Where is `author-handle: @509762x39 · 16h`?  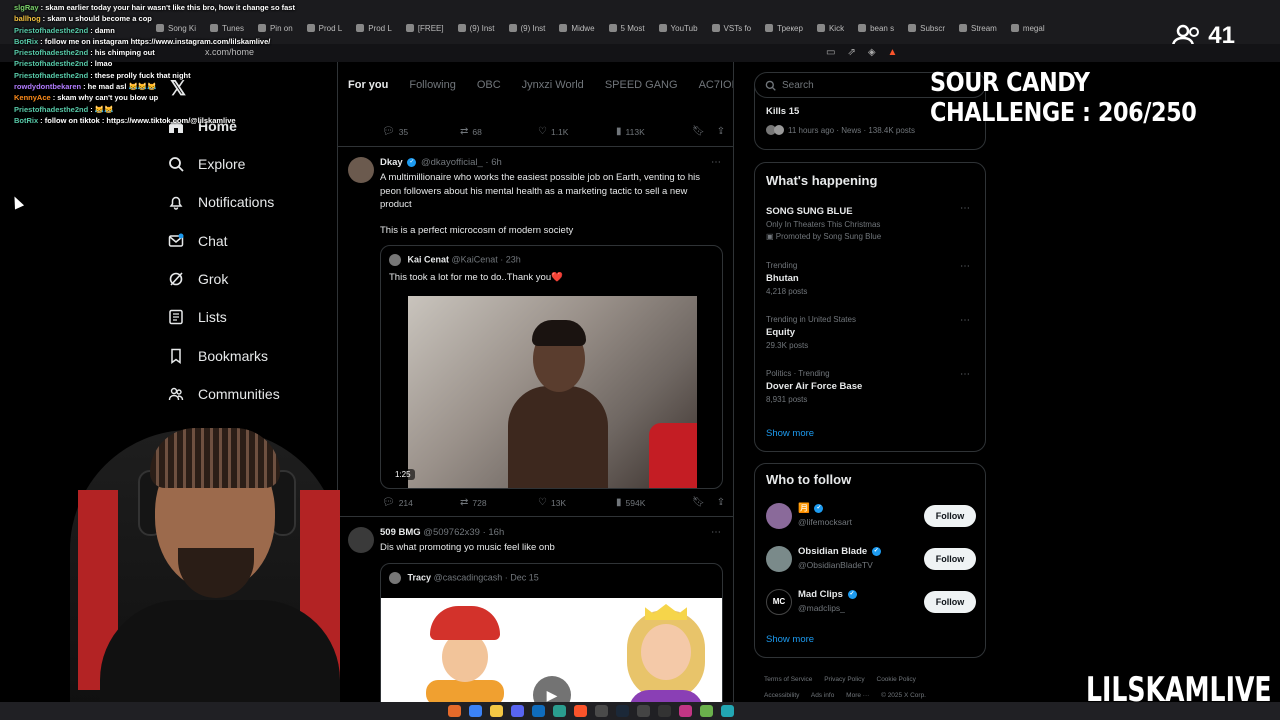
author-handle: @509762x39 · 16h is located at coordinates (463, 532).